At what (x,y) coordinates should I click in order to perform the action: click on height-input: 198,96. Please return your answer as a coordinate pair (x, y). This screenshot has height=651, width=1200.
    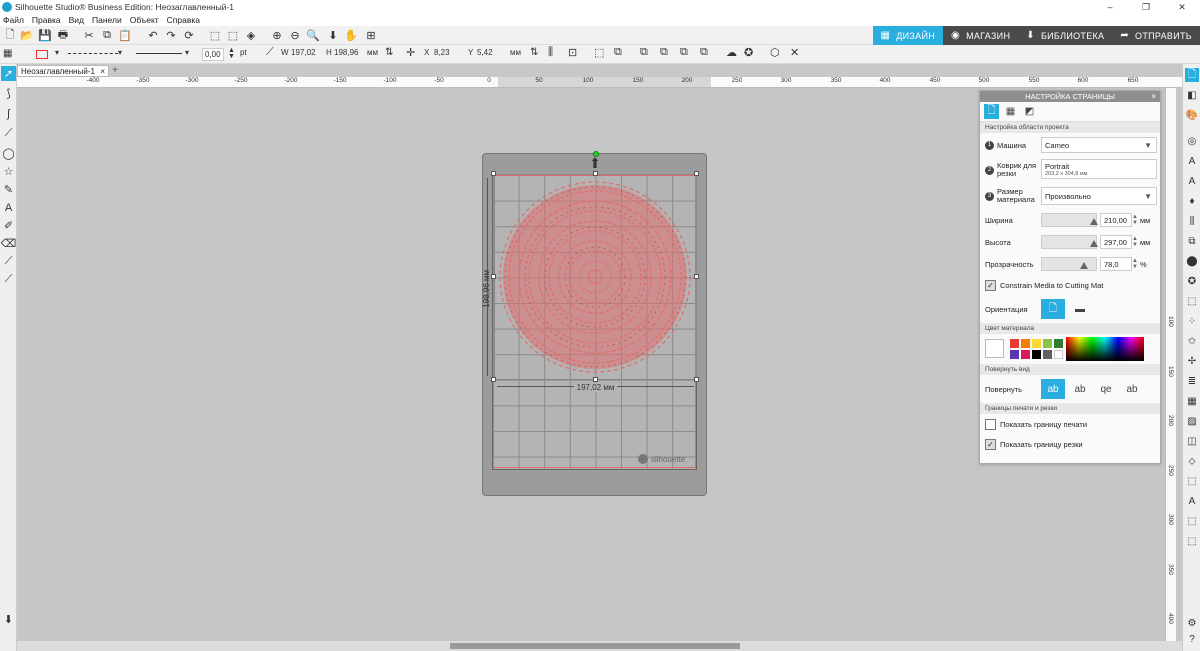
    Looking at the image, I should click on (346, 52).